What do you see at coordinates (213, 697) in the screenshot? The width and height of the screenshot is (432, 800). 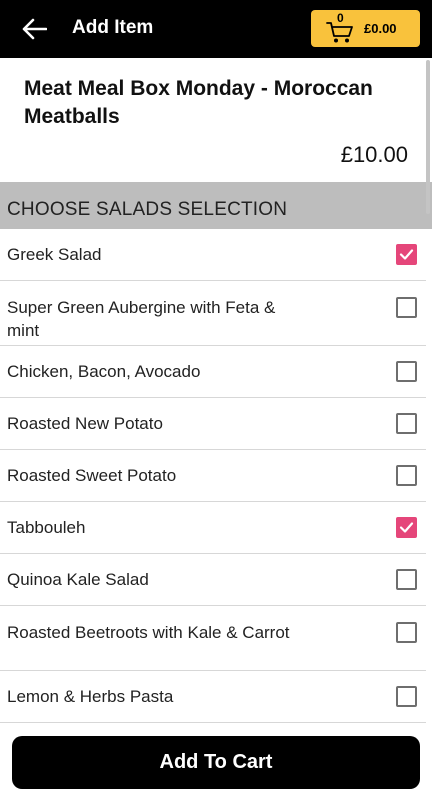 I see `option-lemon-herbs-pasta: Lemon & Herbs Pasta` at bounding box center [213, 697].